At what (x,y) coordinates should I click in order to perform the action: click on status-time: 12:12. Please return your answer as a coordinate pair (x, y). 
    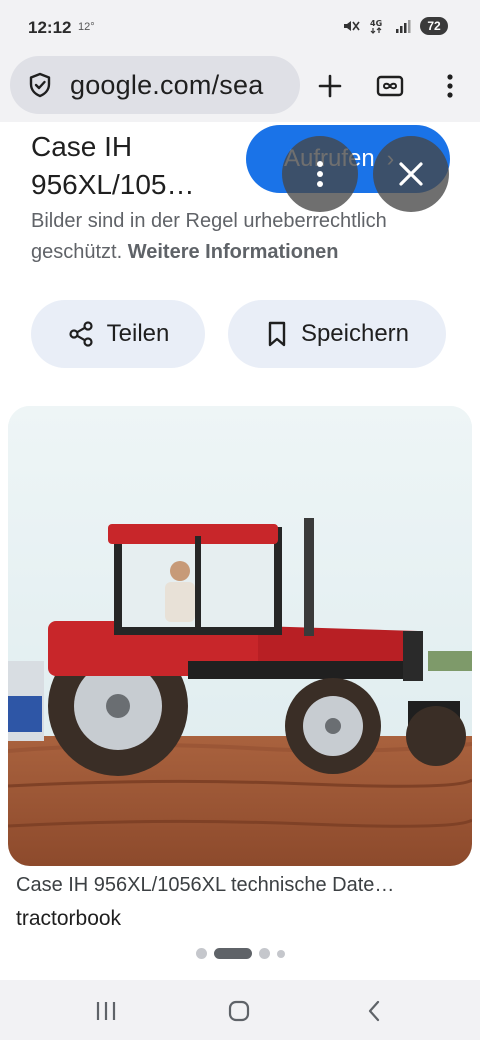
    Looking at the image, I should click on (50, 27).